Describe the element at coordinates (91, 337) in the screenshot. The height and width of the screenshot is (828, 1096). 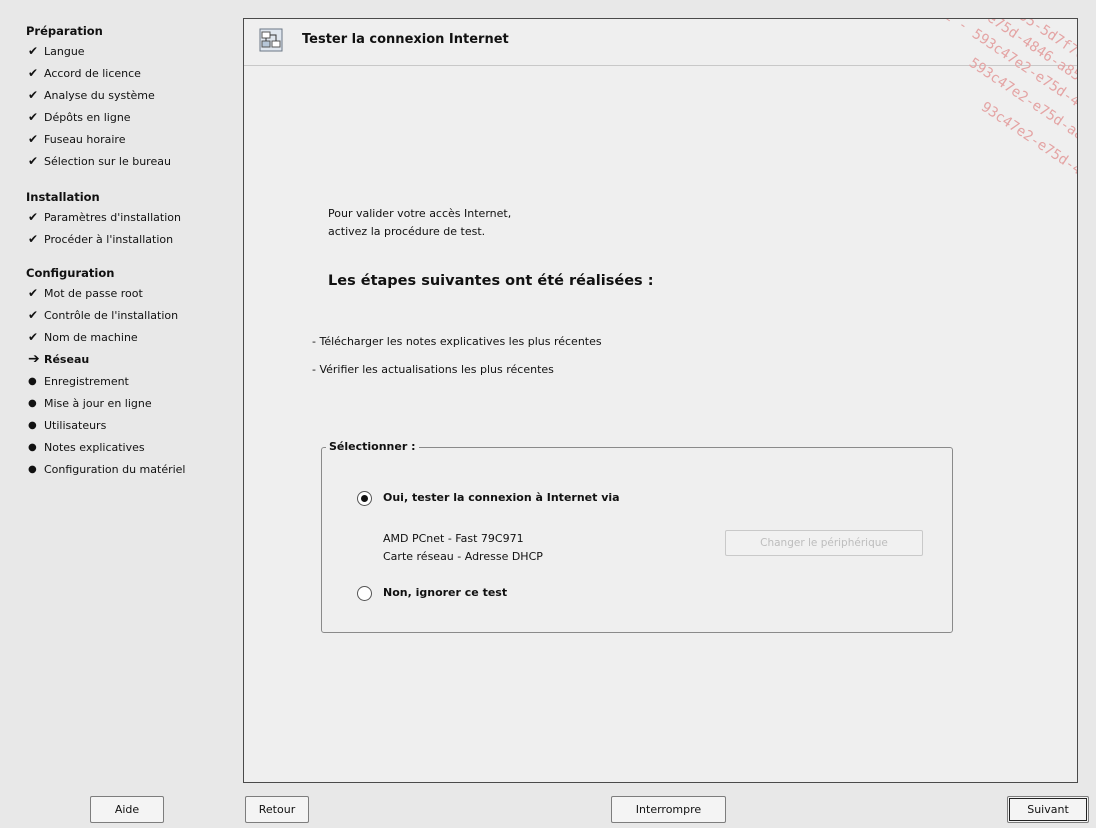
I see `sidebar-step-label: Nom de machine` at that location.